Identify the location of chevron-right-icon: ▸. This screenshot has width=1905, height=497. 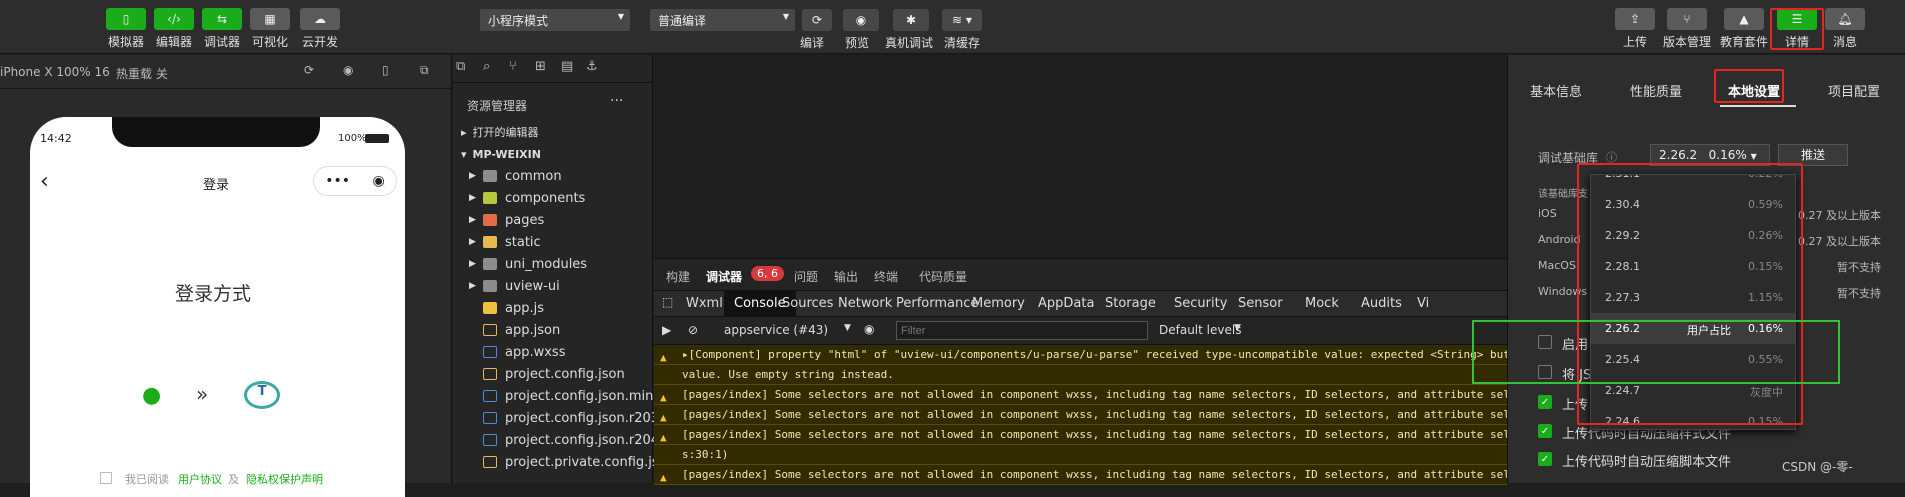
(464, 132).